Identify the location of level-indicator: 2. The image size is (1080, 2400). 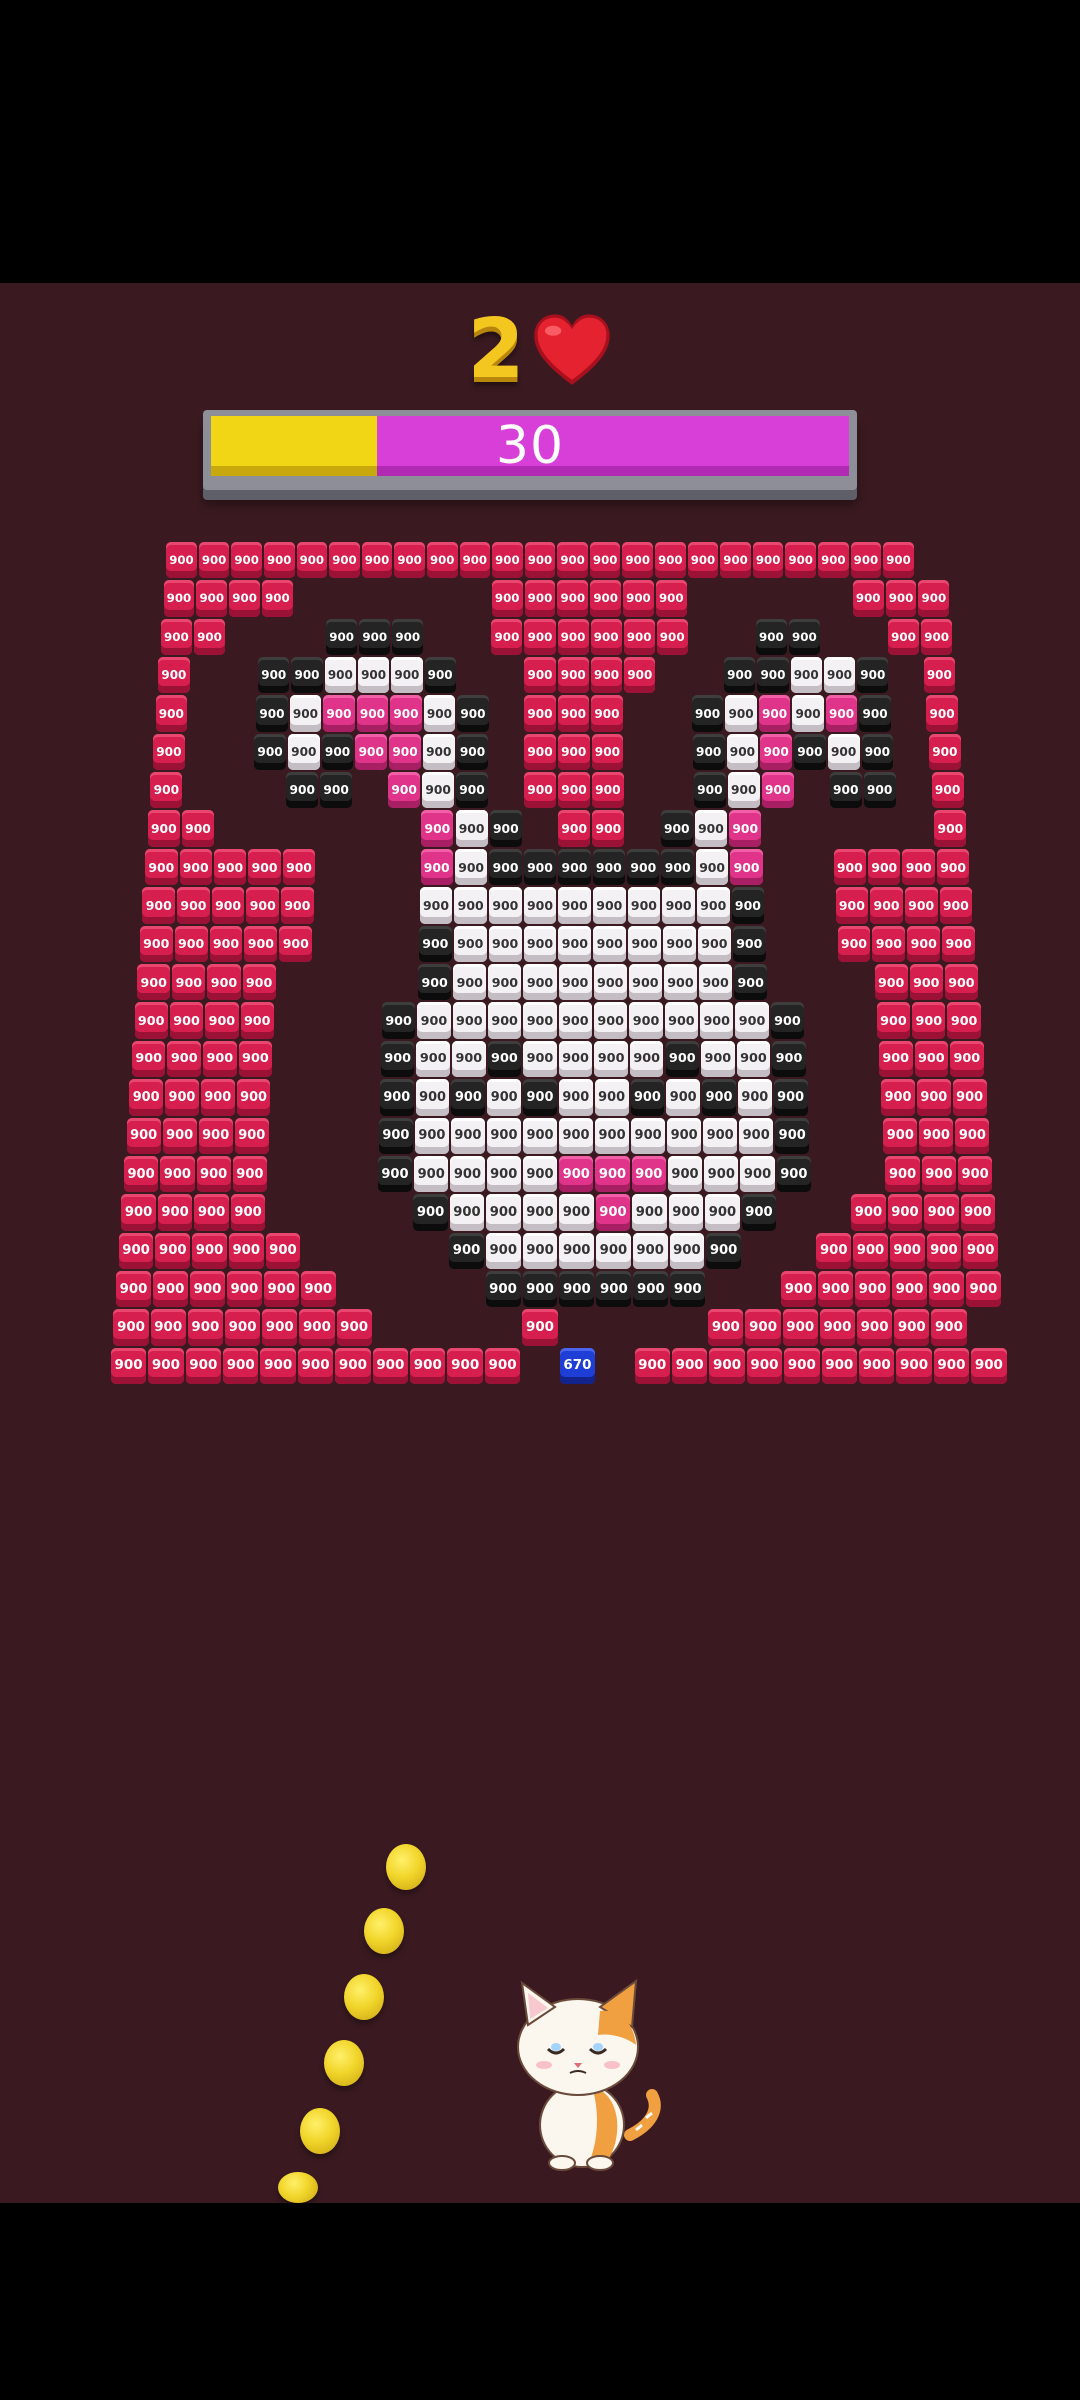
(540, 350).